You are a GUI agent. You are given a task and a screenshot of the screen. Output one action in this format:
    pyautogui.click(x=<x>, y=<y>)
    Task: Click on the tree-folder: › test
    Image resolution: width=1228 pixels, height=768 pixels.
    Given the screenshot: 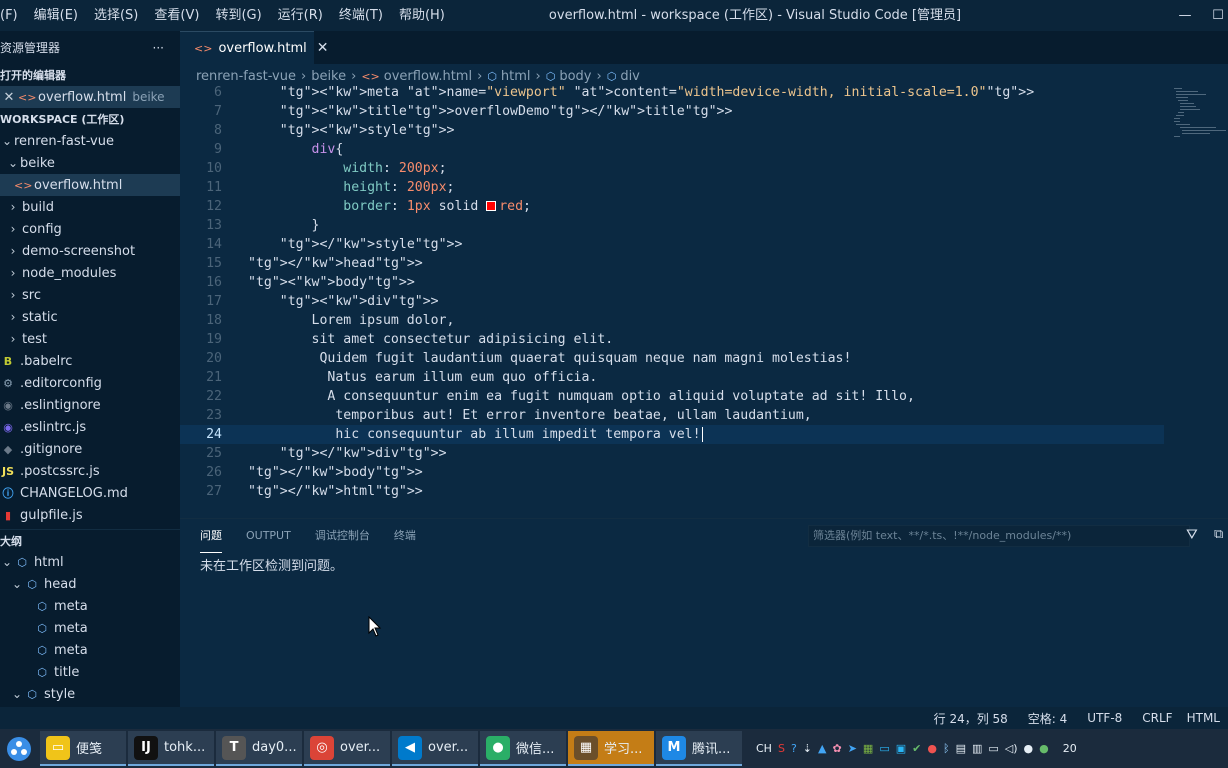 What is the action you would take?
    pyautogui.click(x=90, y=339)
    